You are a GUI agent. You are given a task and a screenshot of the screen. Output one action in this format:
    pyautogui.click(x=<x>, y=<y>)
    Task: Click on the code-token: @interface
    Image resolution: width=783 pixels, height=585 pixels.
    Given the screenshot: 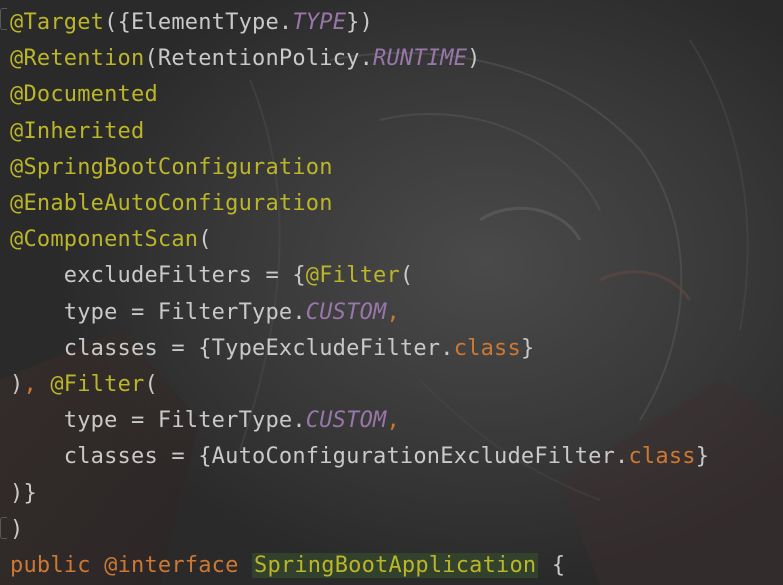 What is the action you would take?
    pyautogui.click(x=171, y=565)
    